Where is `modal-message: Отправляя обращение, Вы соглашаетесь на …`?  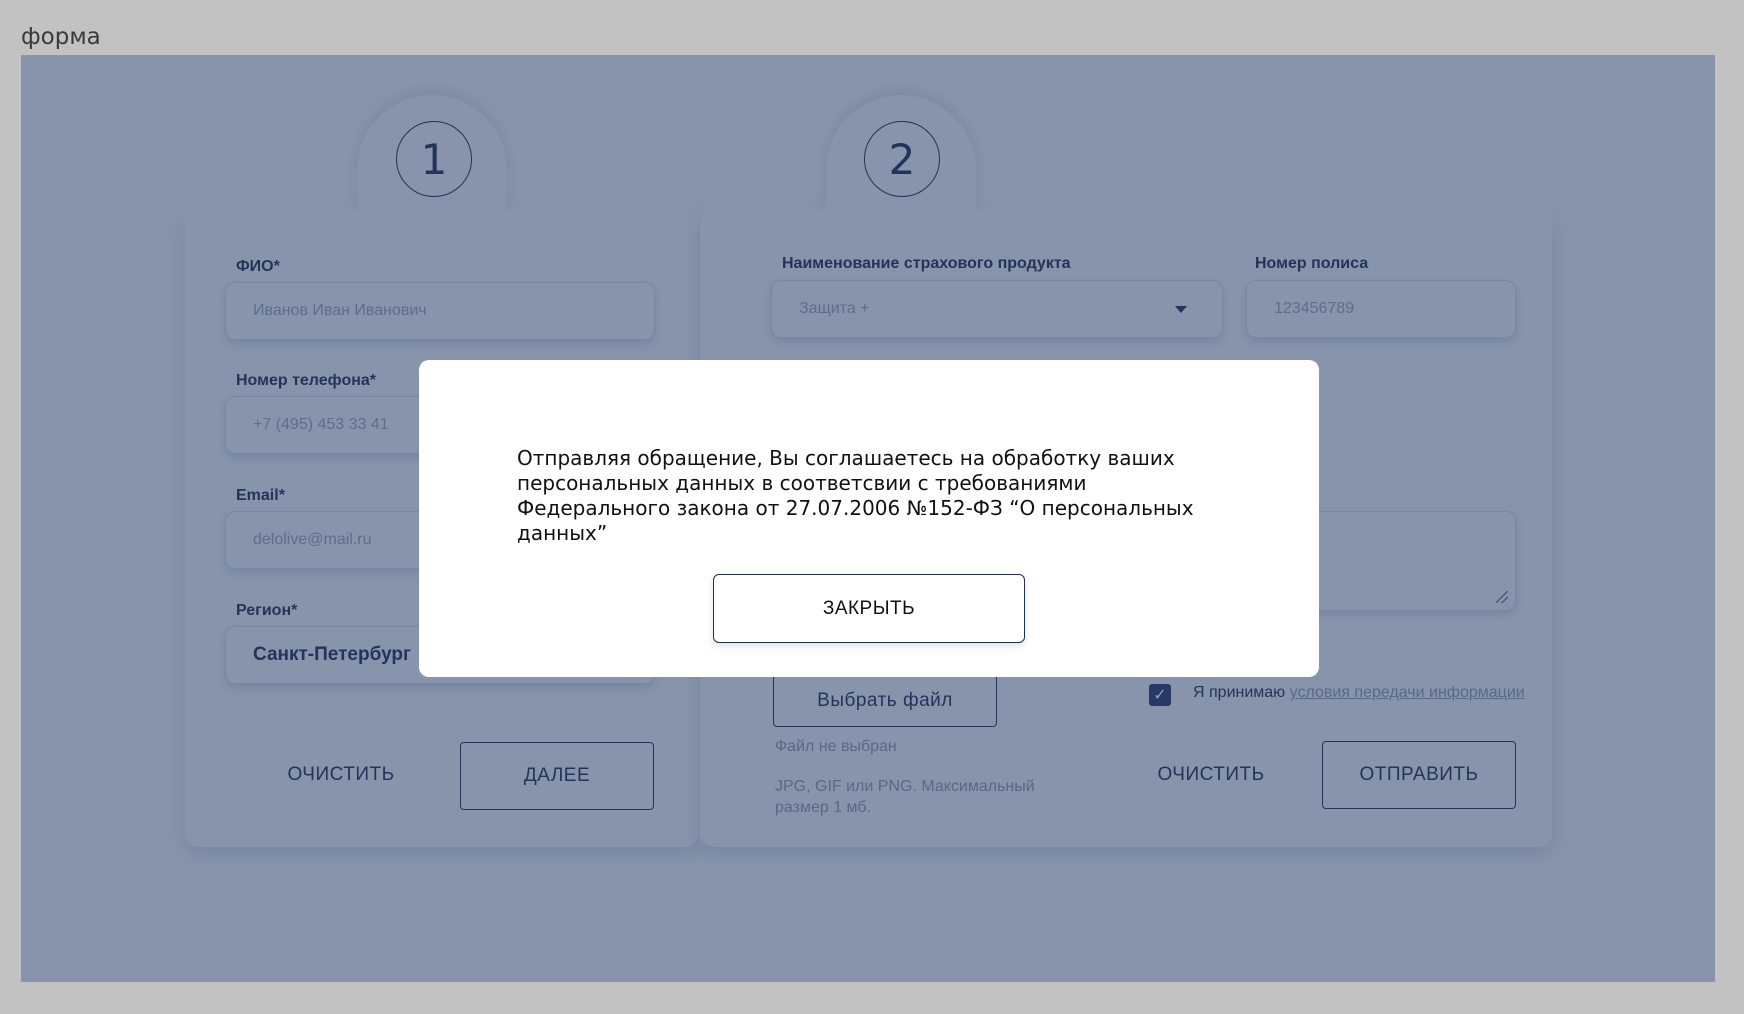
modal-message: Отправляя обращение, Вы соглашаетесь на … is located at coordinates (855, 495).